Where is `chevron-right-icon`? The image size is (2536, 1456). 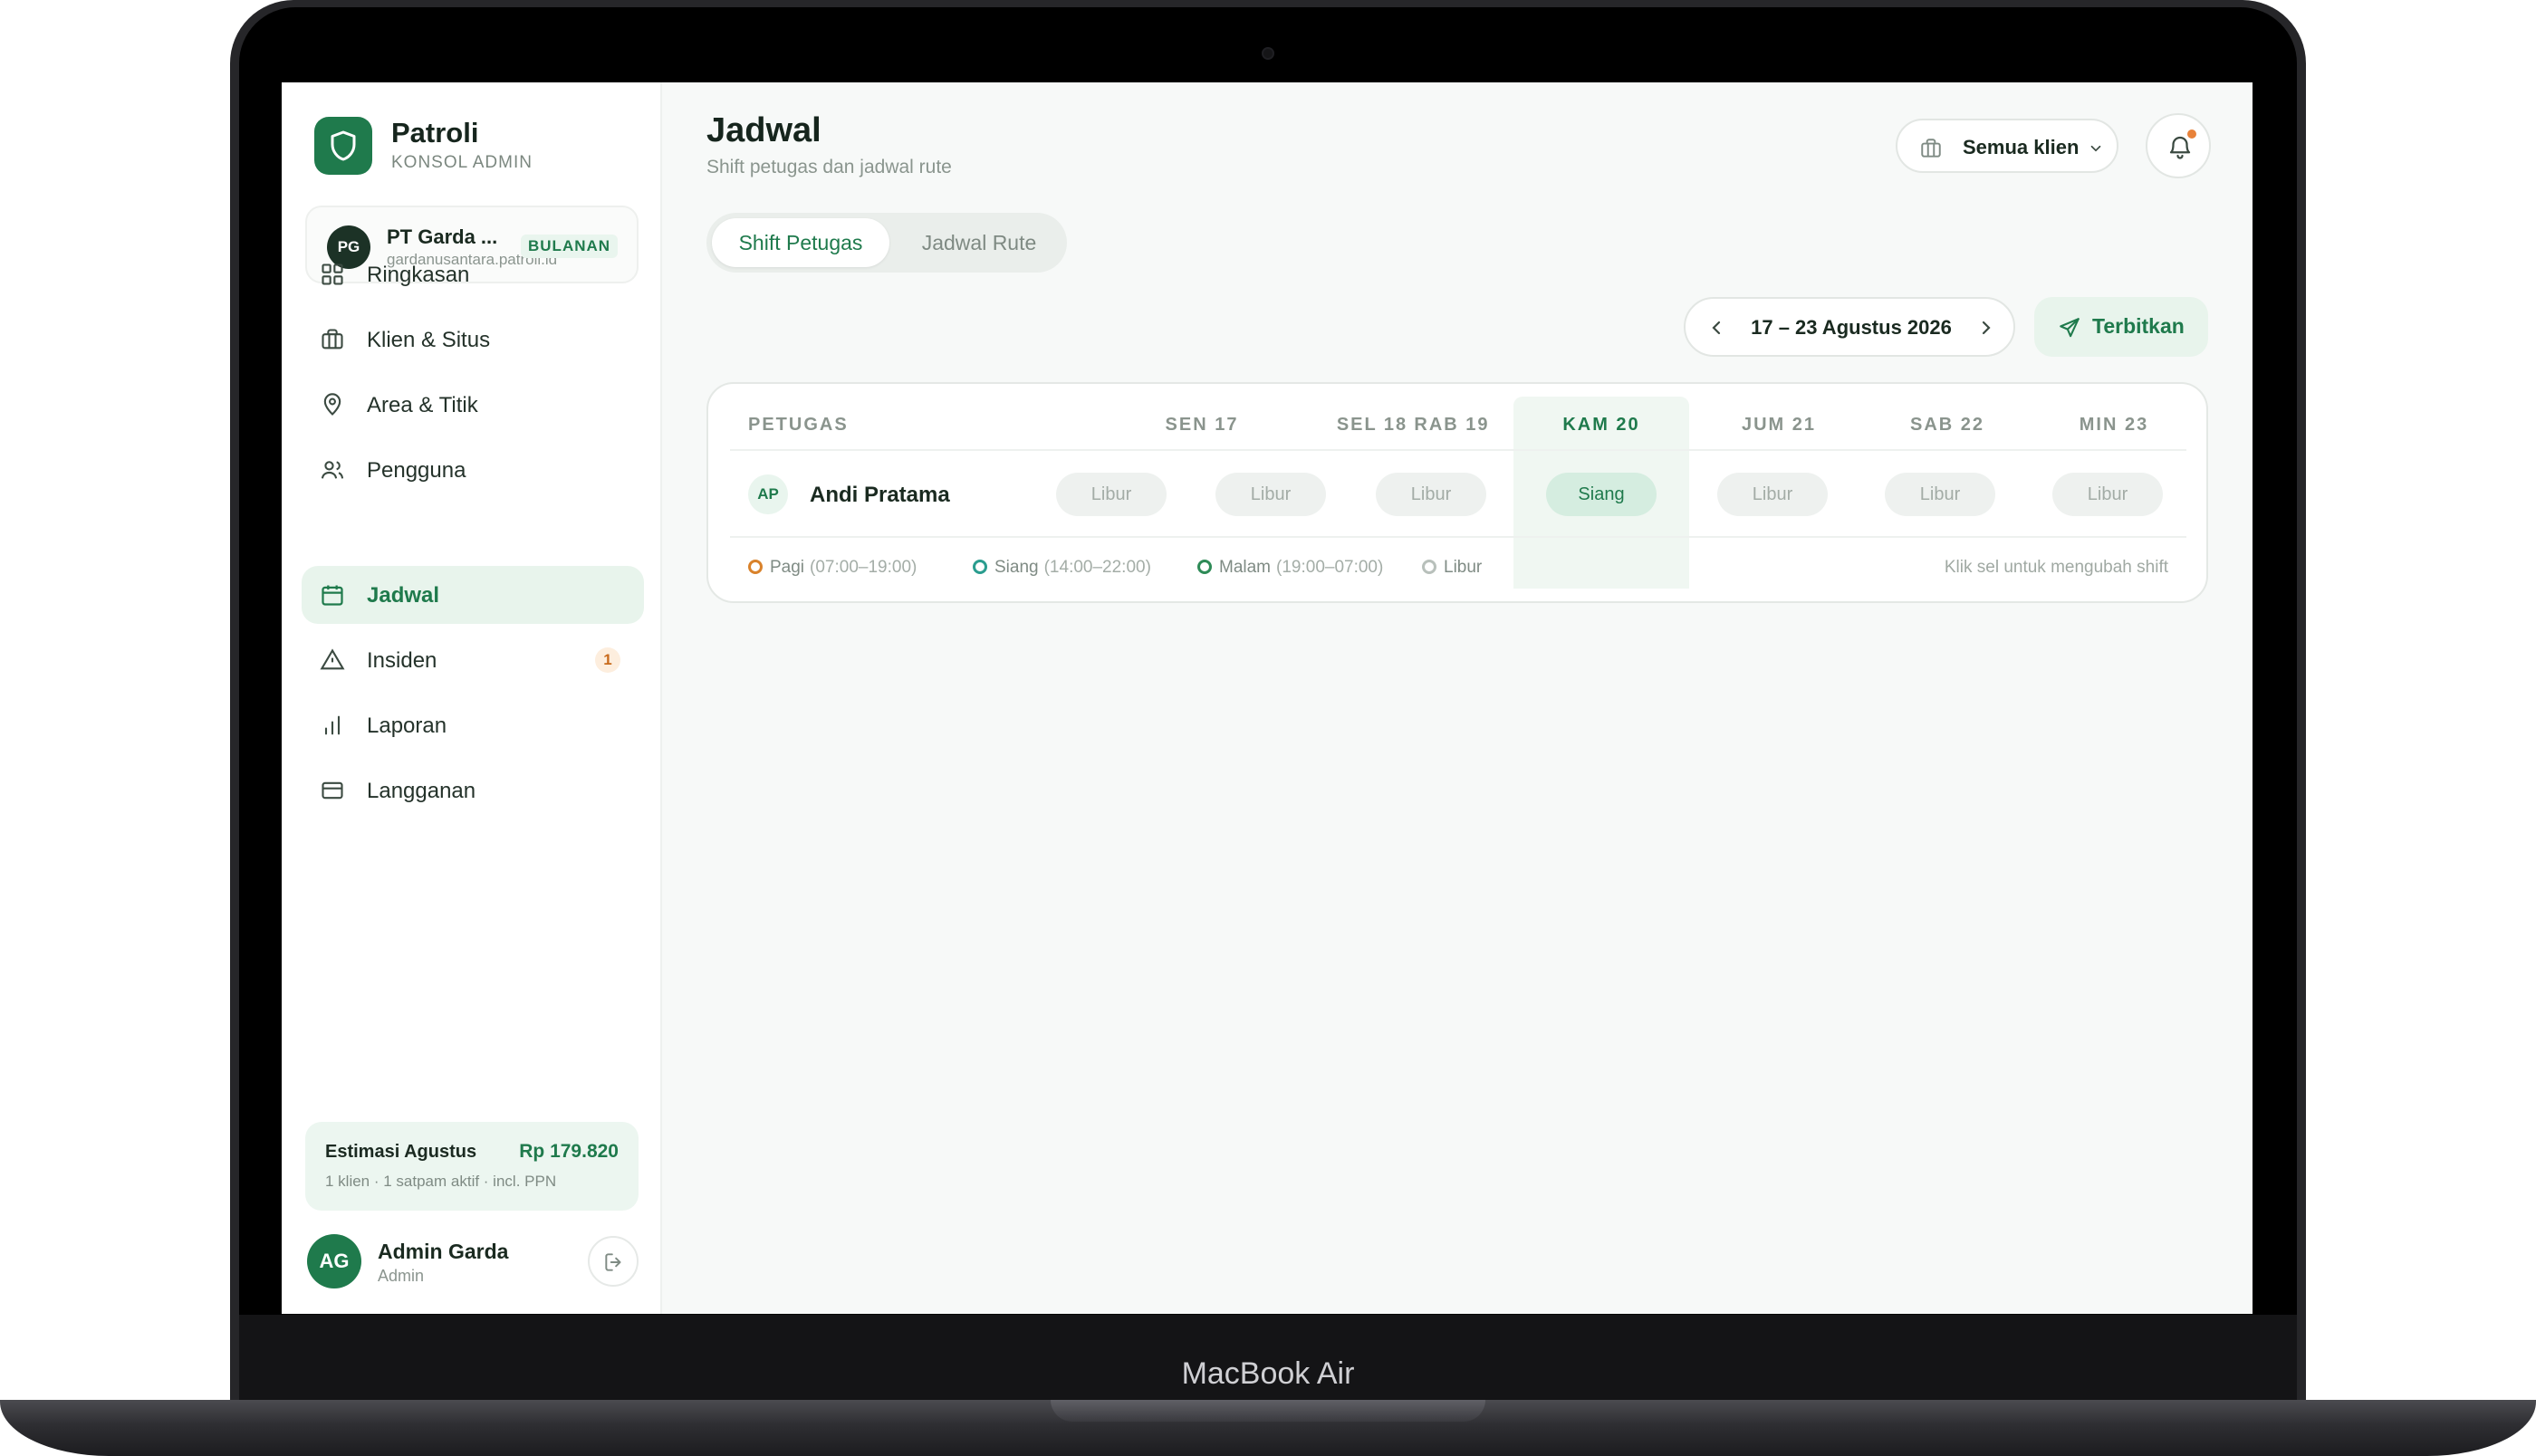
chevron-right-icon is located at coordinates (1986, 328).